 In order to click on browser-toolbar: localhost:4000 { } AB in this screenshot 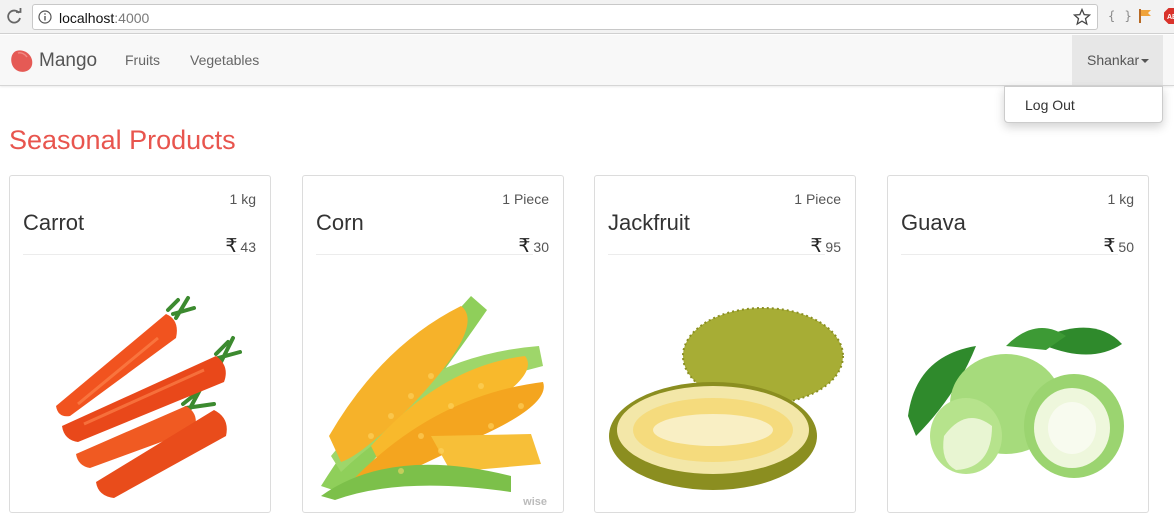, I will do `click(587, 17)`.